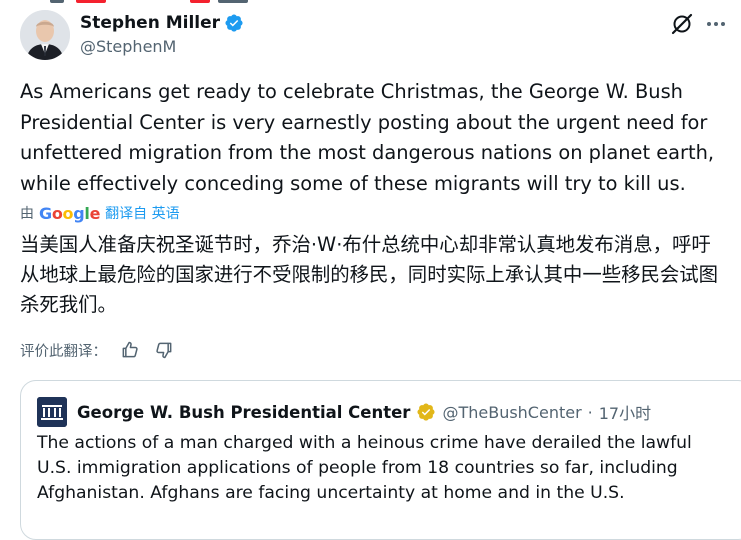 The width and height of the screenshot is (741, 540). What do you see at coordinates (52, 412) in the screenshot?
I see `bush-center-logo` at bounding box center [52, 412].